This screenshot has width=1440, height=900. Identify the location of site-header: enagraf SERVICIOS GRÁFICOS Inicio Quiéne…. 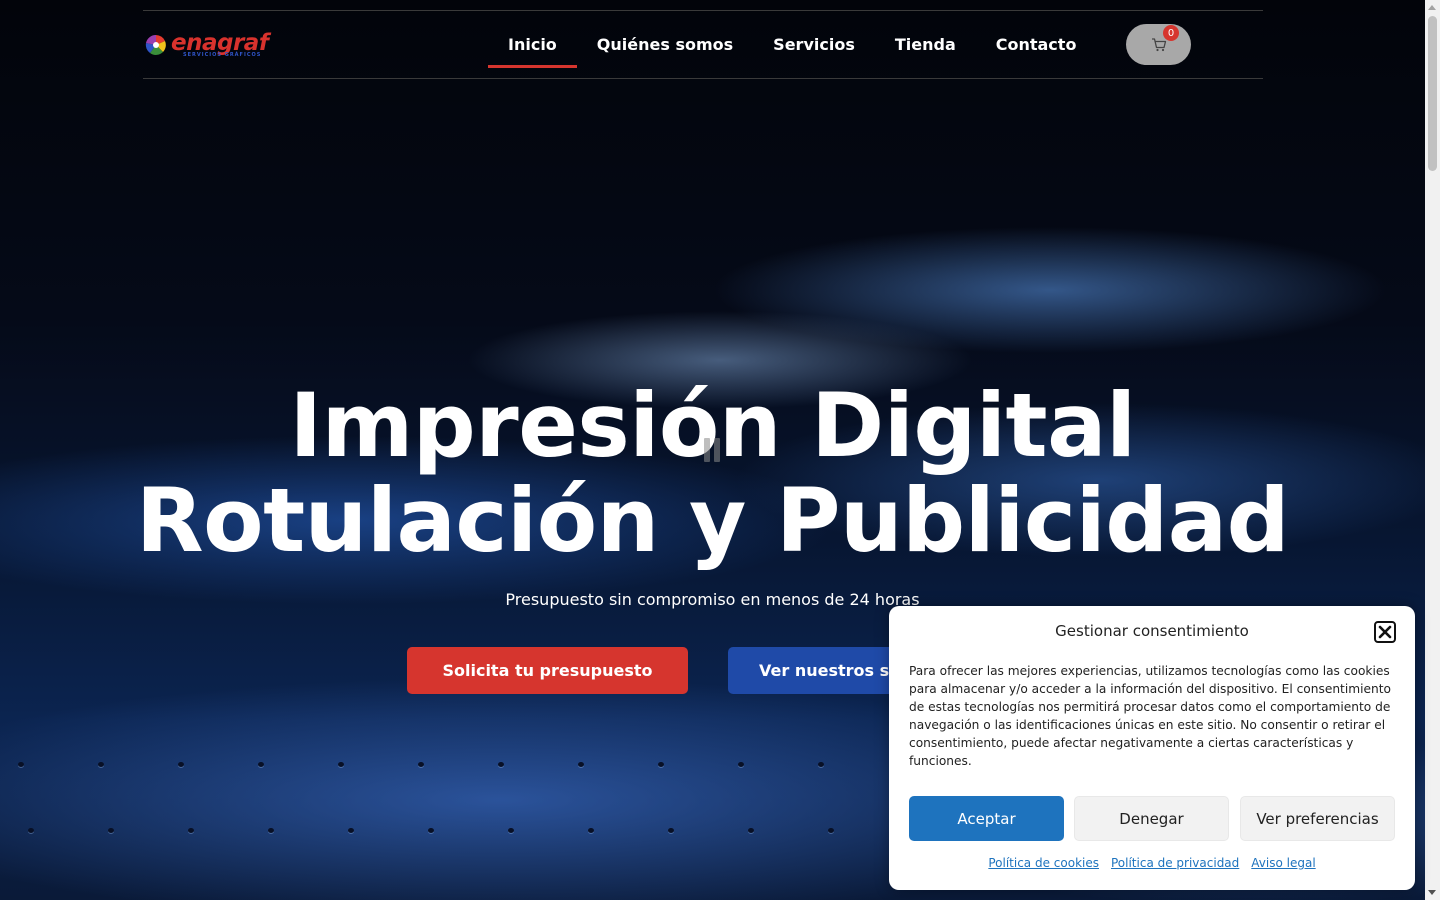
(703, 44).